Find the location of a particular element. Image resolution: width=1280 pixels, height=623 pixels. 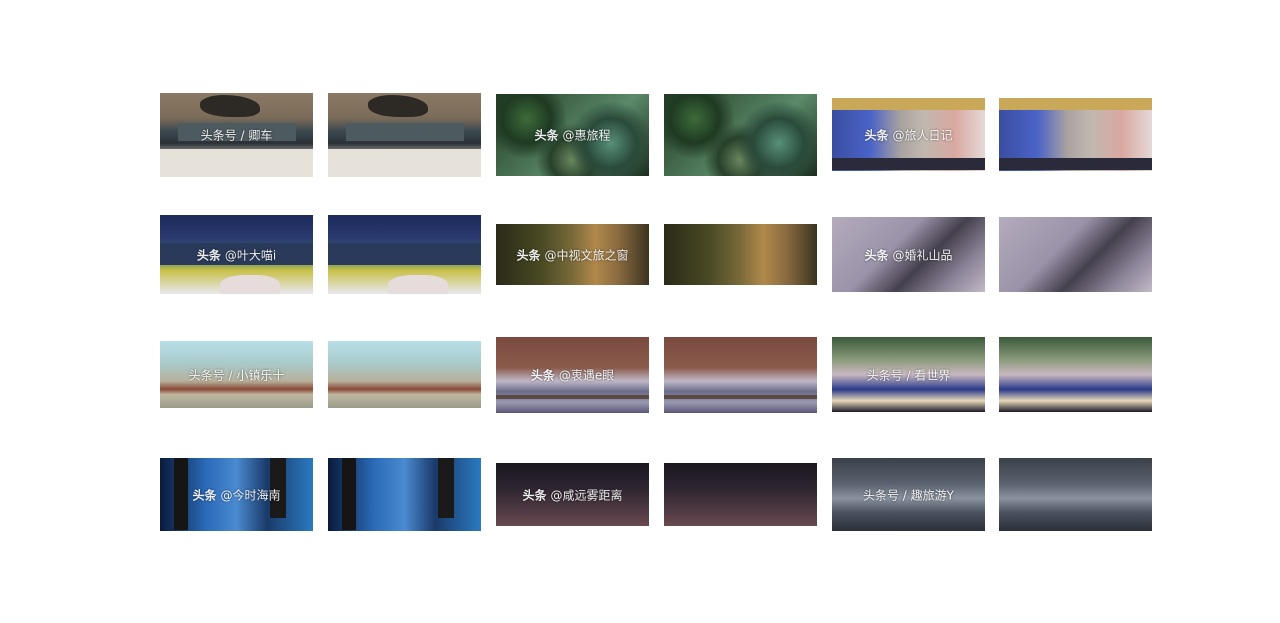

watermark-handle: @婚礼山品 is located at coordinates (922, 255).